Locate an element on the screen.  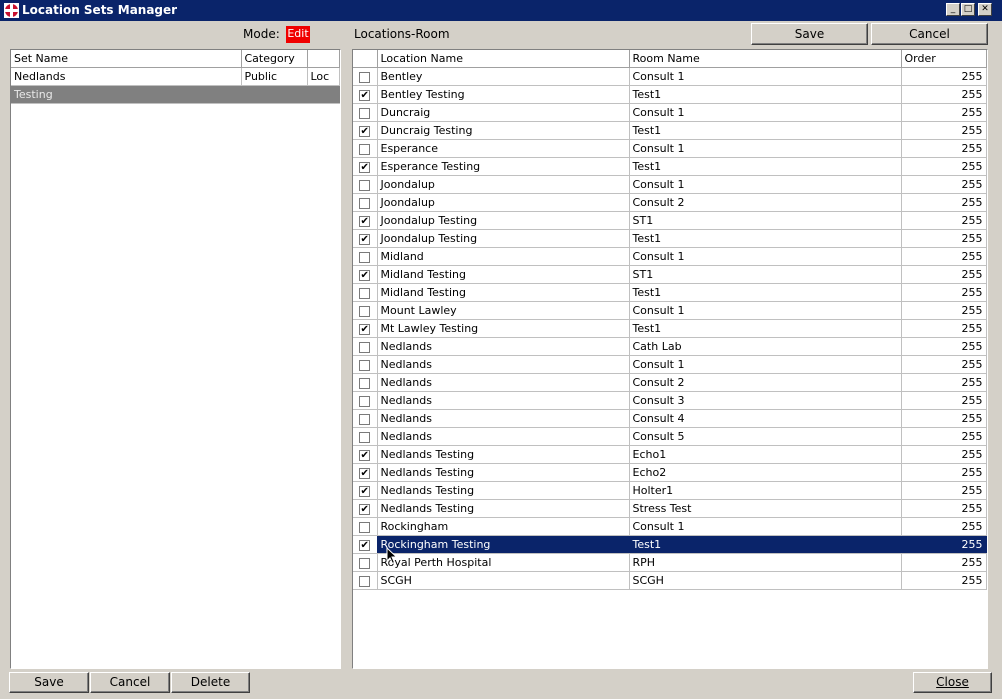
location-row: Esperance Consult 1 255 is located at coordinates (670, 148).